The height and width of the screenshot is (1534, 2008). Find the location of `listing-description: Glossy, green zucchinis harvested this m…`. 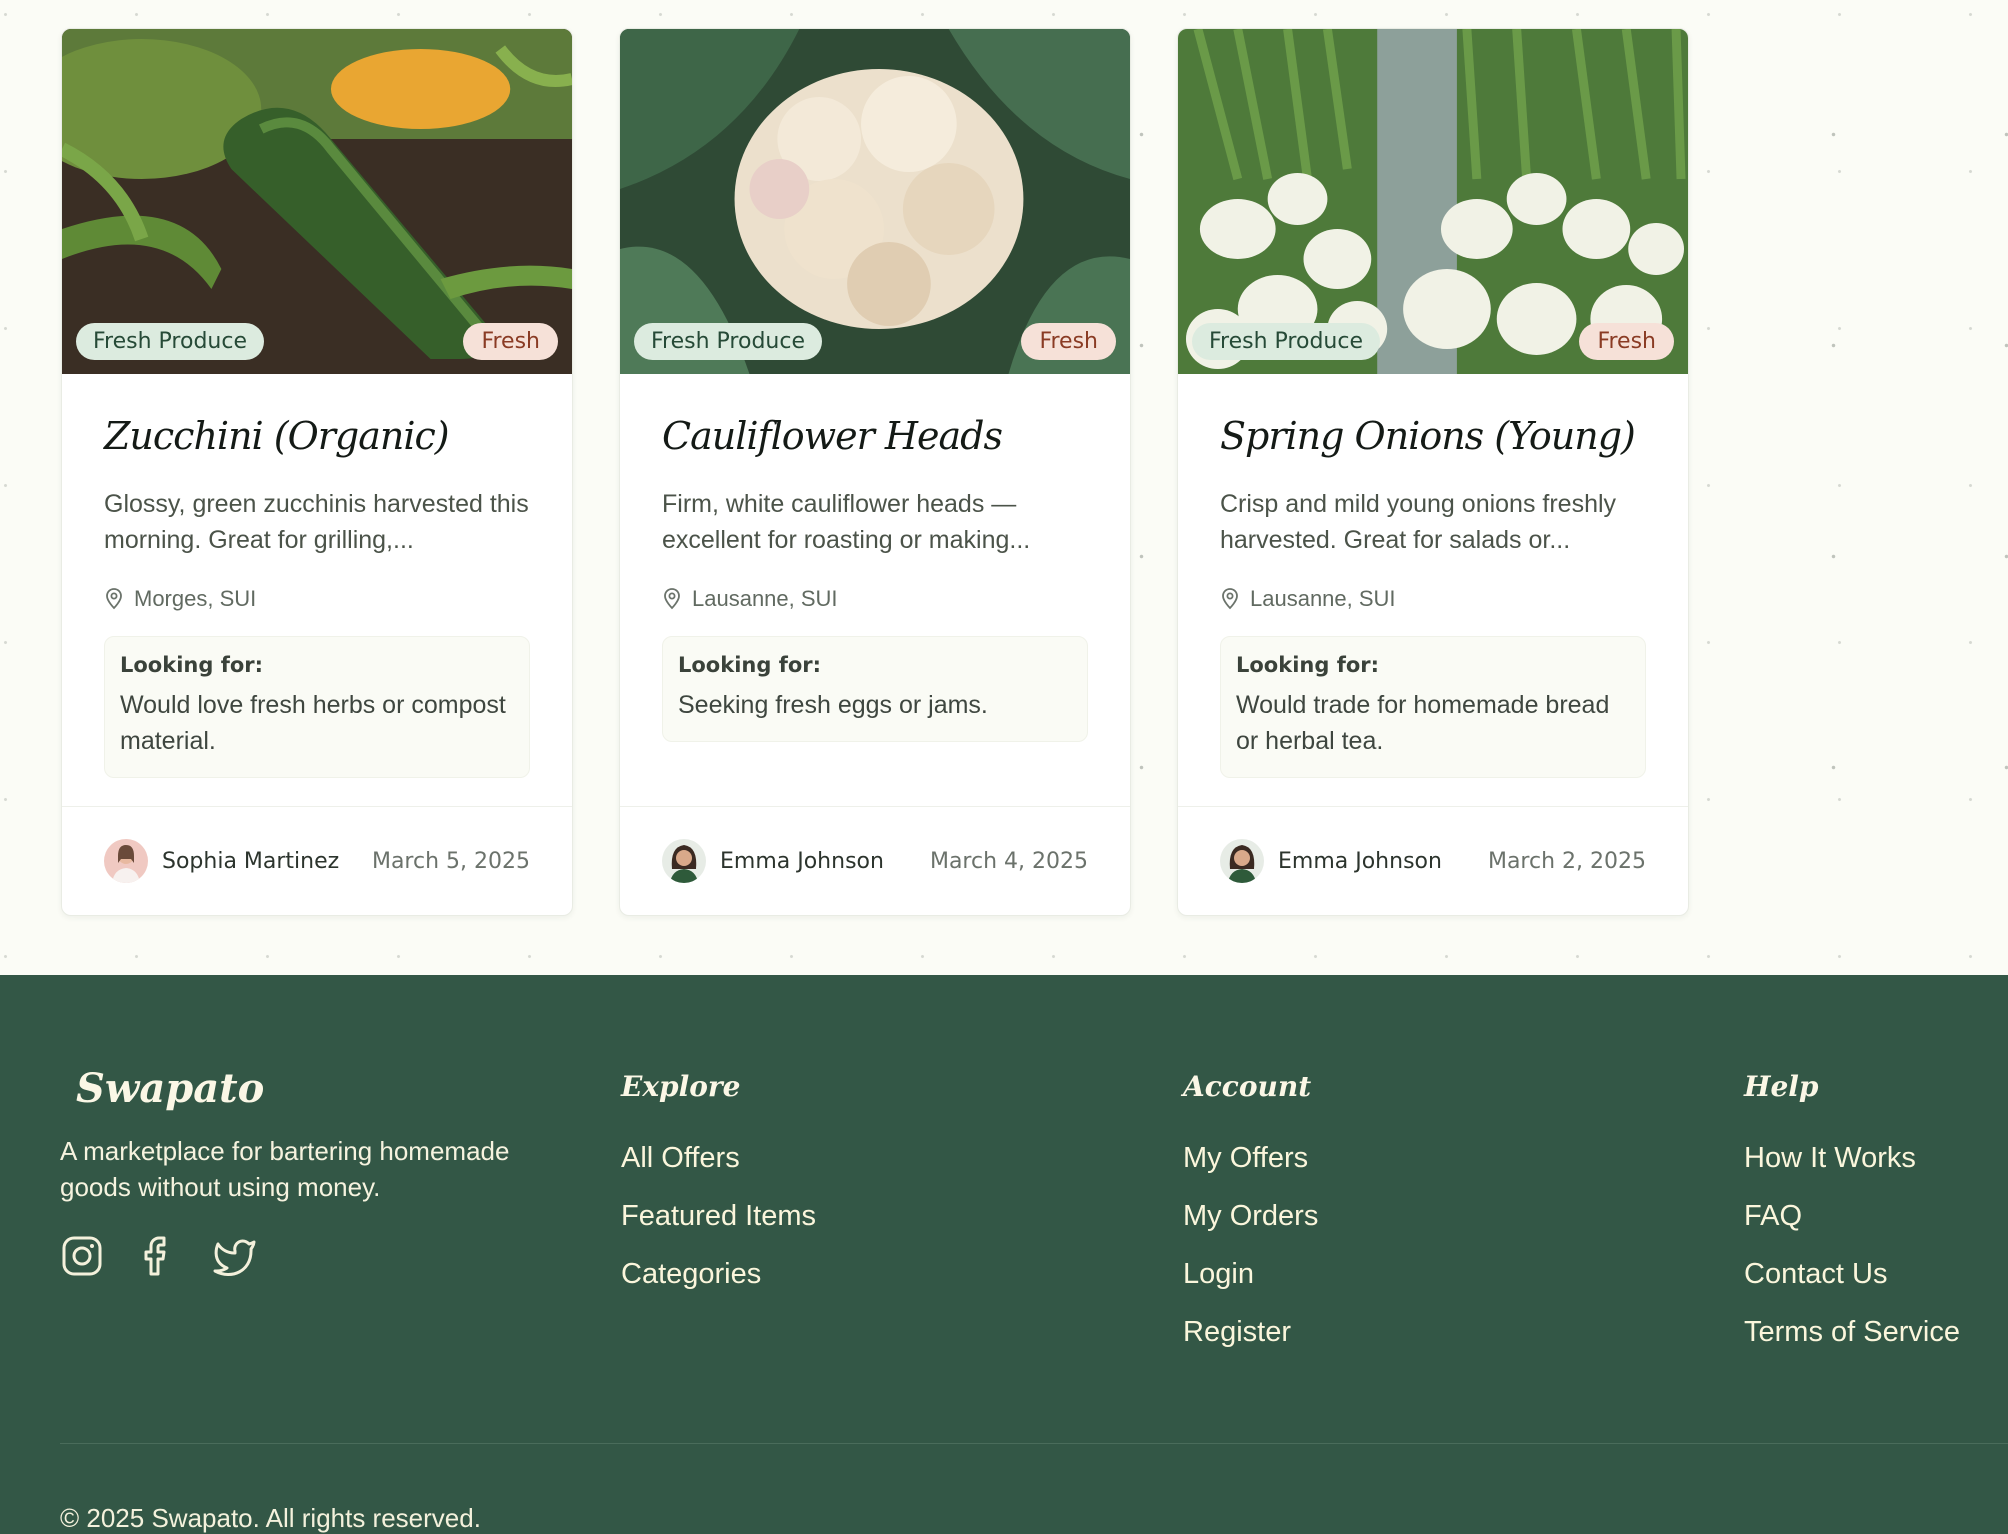

listing-description: Glossy, green zucchinis harvested this m… is located at coordinates (316, 522).